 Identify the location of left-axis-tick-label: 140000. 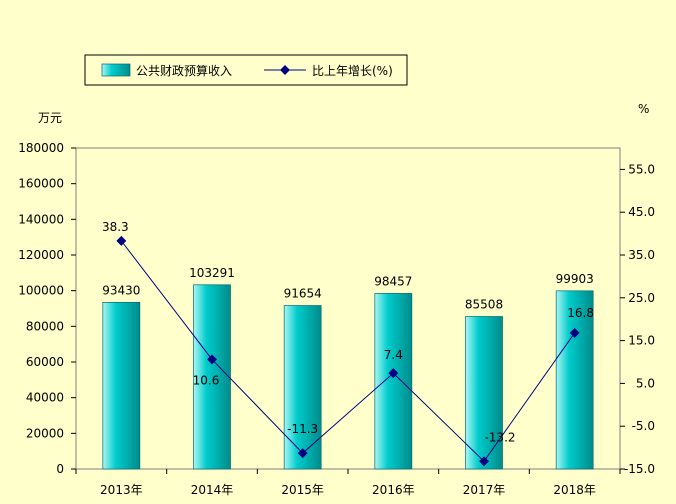
(41, 219).